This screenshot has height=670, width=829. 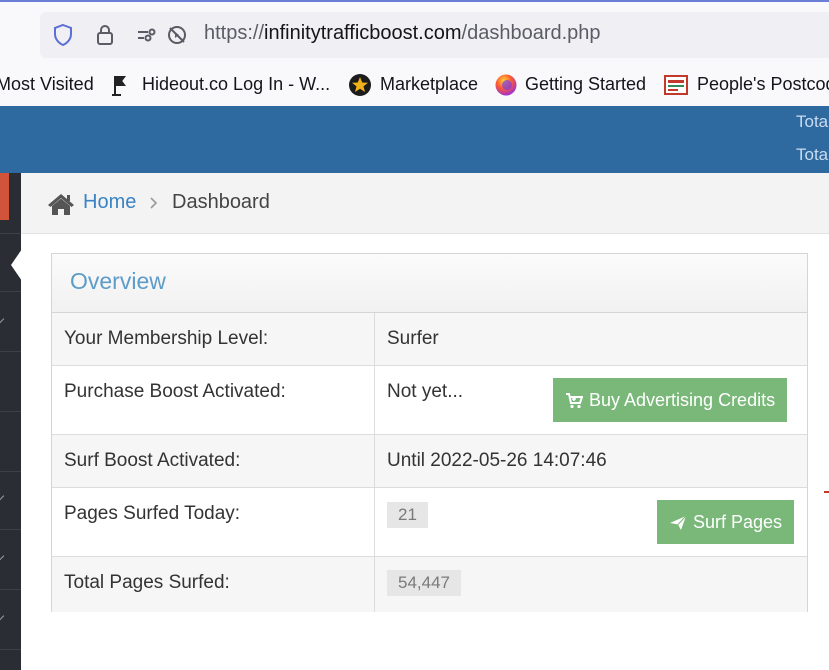 I want to click on header-total-2: Tota, so click(x=812, y=154).